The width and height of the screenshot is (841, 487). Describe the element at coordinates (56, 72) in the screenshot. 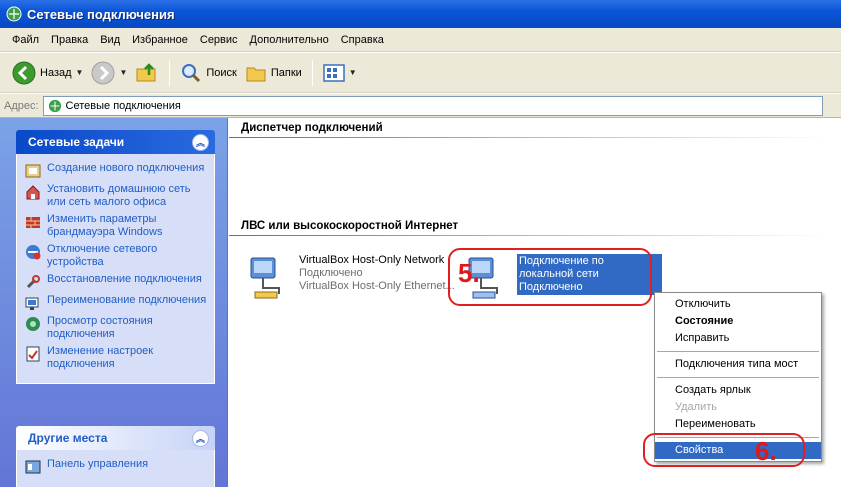

I see `back-label: Назад` at that location.